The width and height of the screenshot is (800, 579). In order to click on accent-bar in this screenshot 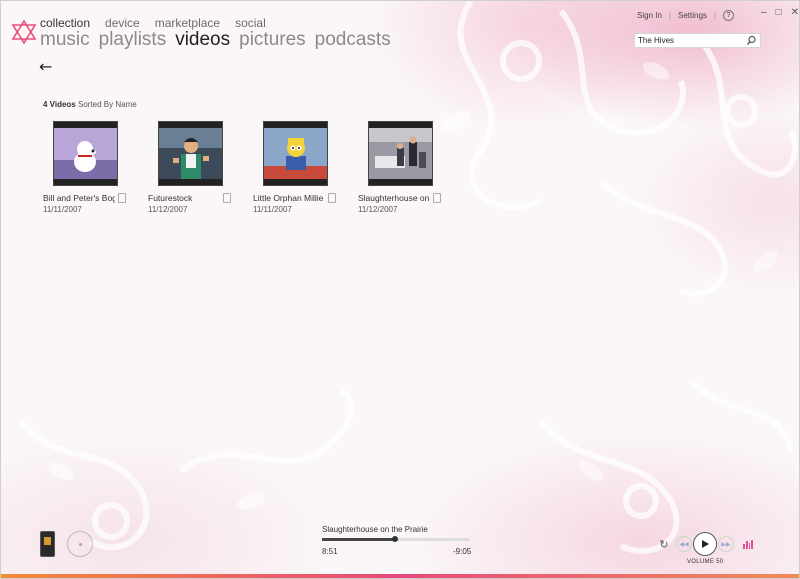, I will do `click(400, 576)`.